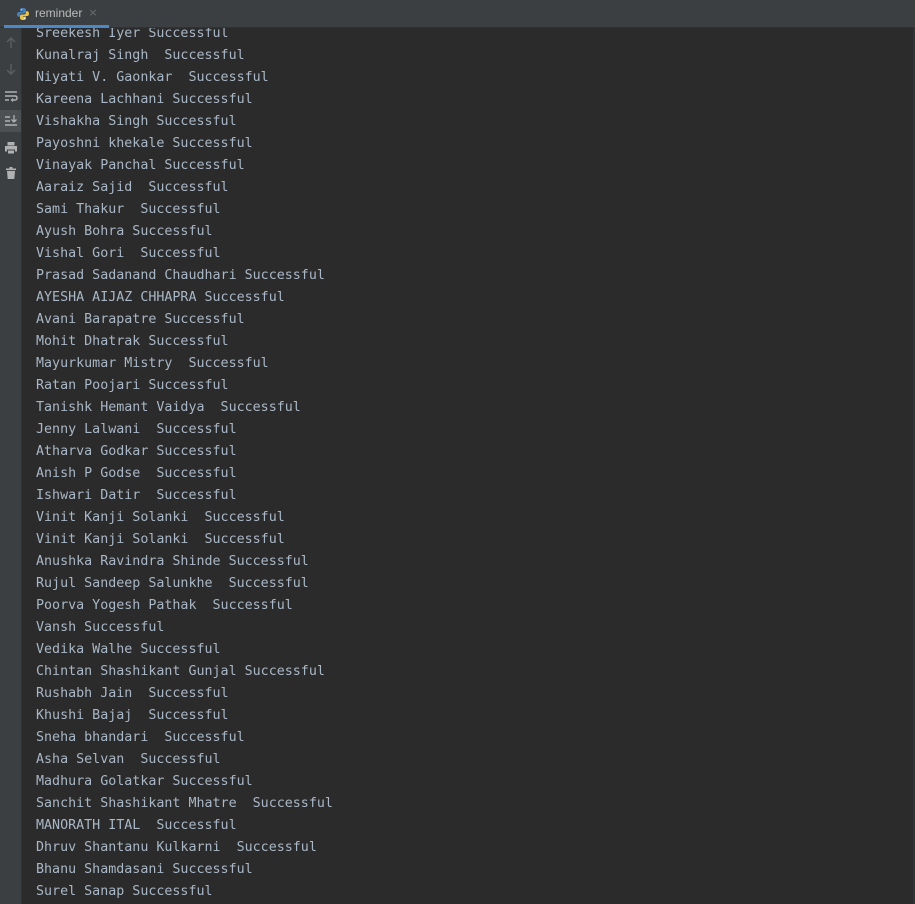 This screenshot has height=904, width=915. I want to click on console-line: Vansh Successful, so click(100, 627).